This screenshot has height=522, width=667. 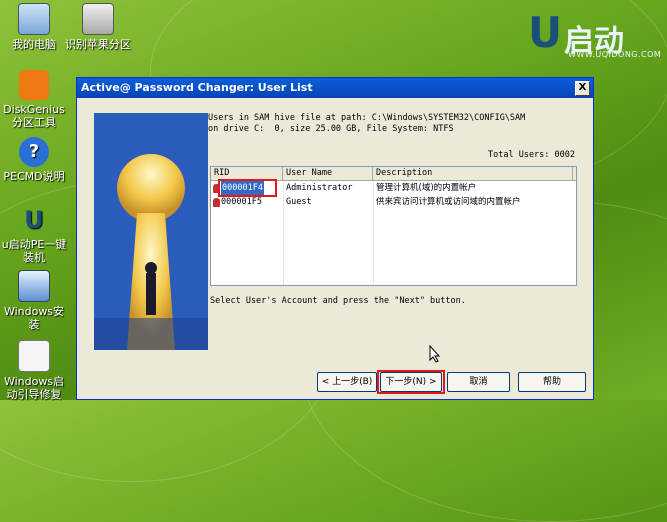 I want to click on desktop-icon-windows-install: Windows安装, so click(x=34, y=300).